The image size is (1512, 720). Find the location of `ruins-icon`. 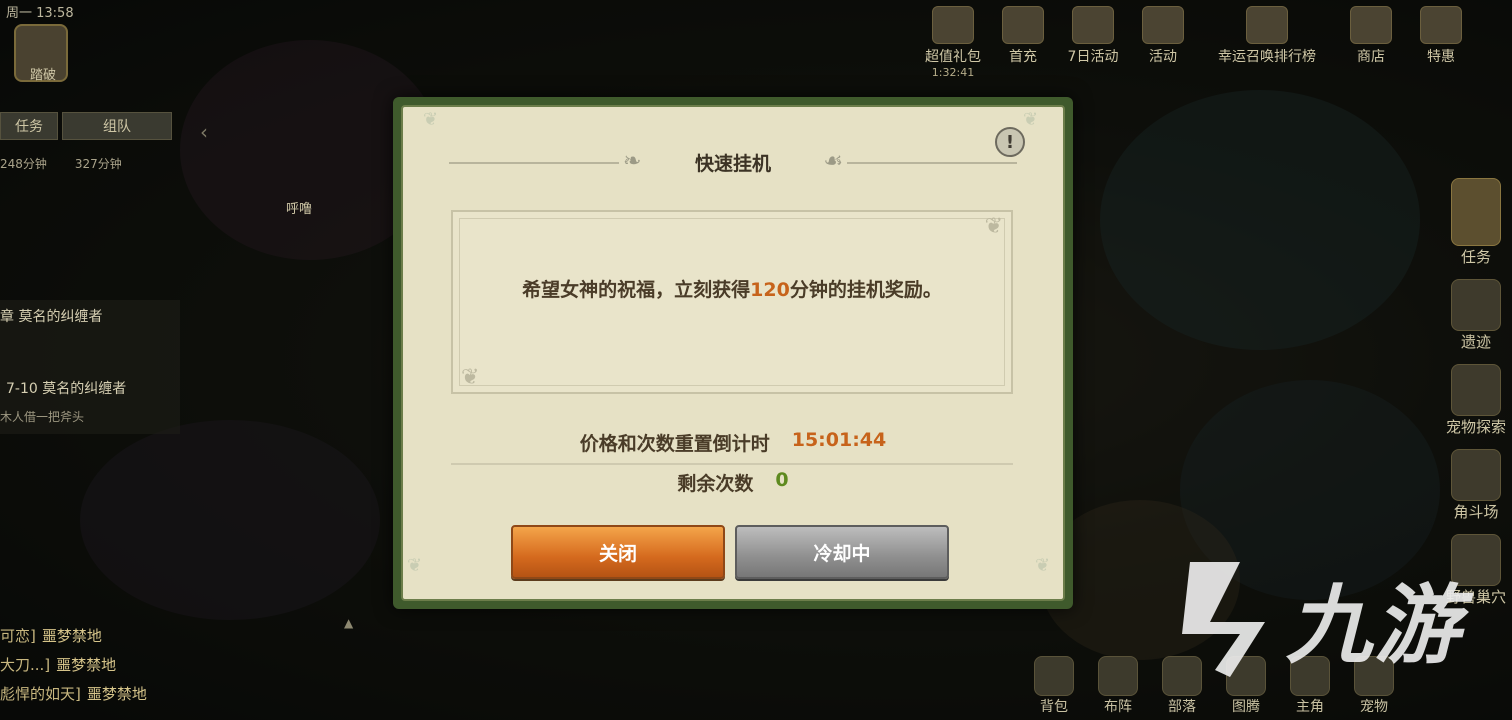

ruins-icon is located at coordinates (1475, 305).